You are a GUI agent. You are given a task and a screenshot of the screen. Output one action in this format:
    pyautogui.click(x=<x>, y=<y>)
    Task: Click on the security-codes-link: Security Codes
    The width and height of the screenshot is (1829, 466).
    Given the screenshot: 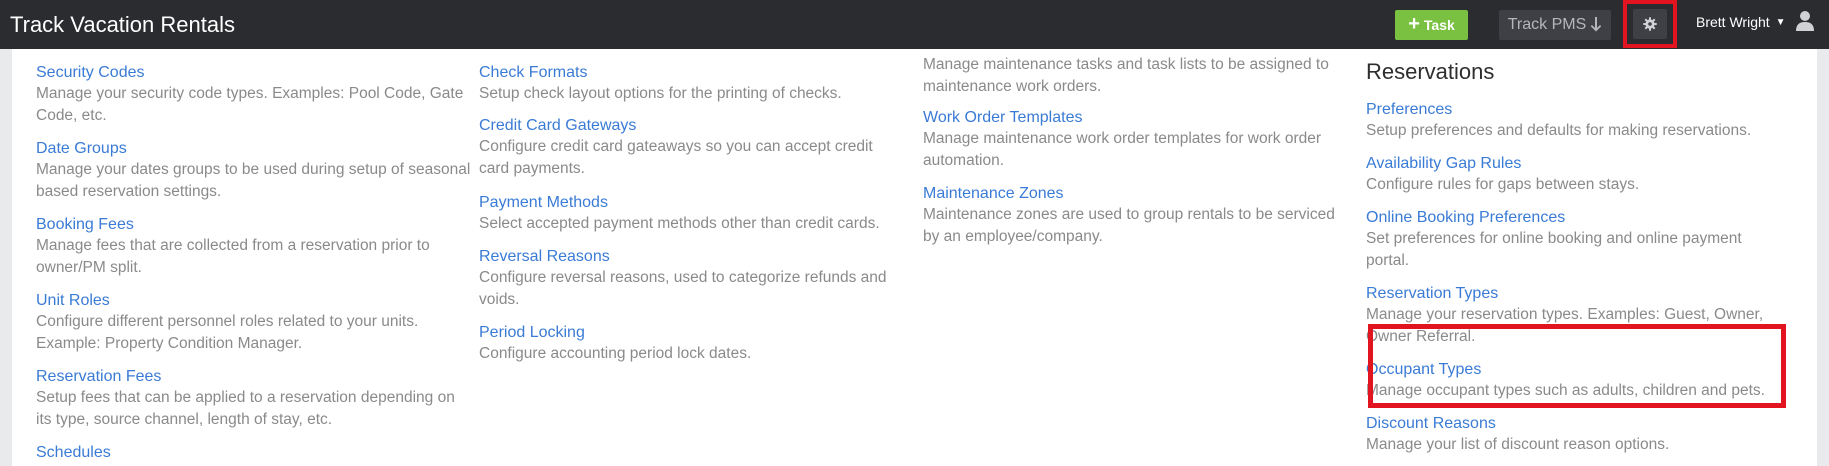 What is the action you would take?
    pyautogui.click(x=256, y=73)
    